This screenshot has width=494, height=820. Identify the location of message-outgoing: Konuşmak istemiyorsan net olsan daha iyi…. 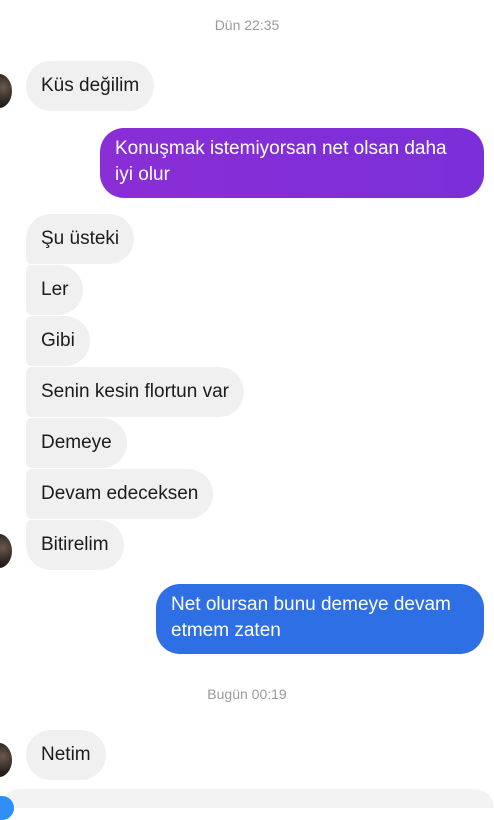
(292, 163).